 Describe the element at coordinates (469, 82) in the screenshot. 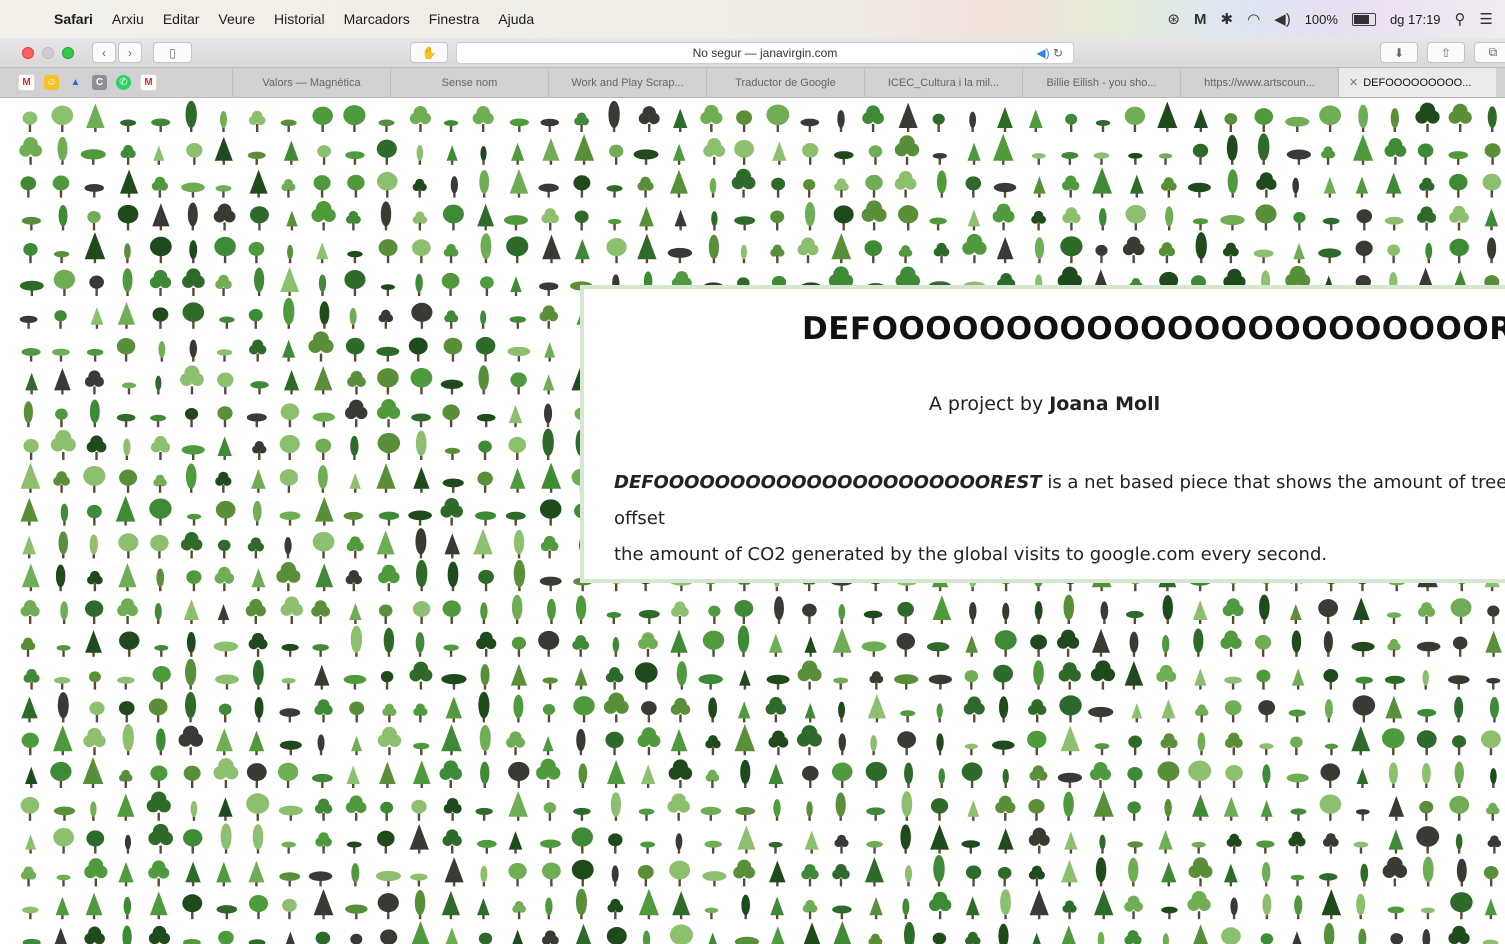

I see `tab-sense-nom: Sense nom` at that location.